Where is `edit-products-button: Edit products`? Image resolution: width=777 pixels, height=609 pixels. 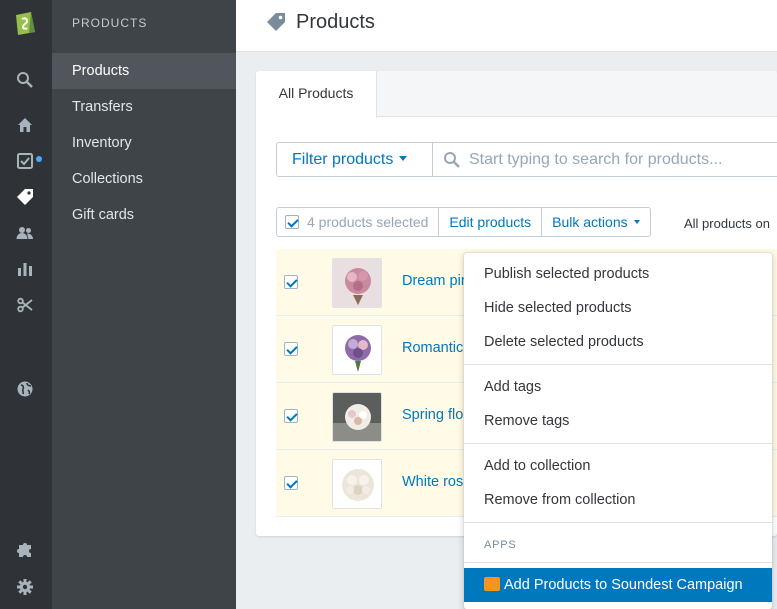
edit-products-button: Edit products is located at coordinates (490, 222).